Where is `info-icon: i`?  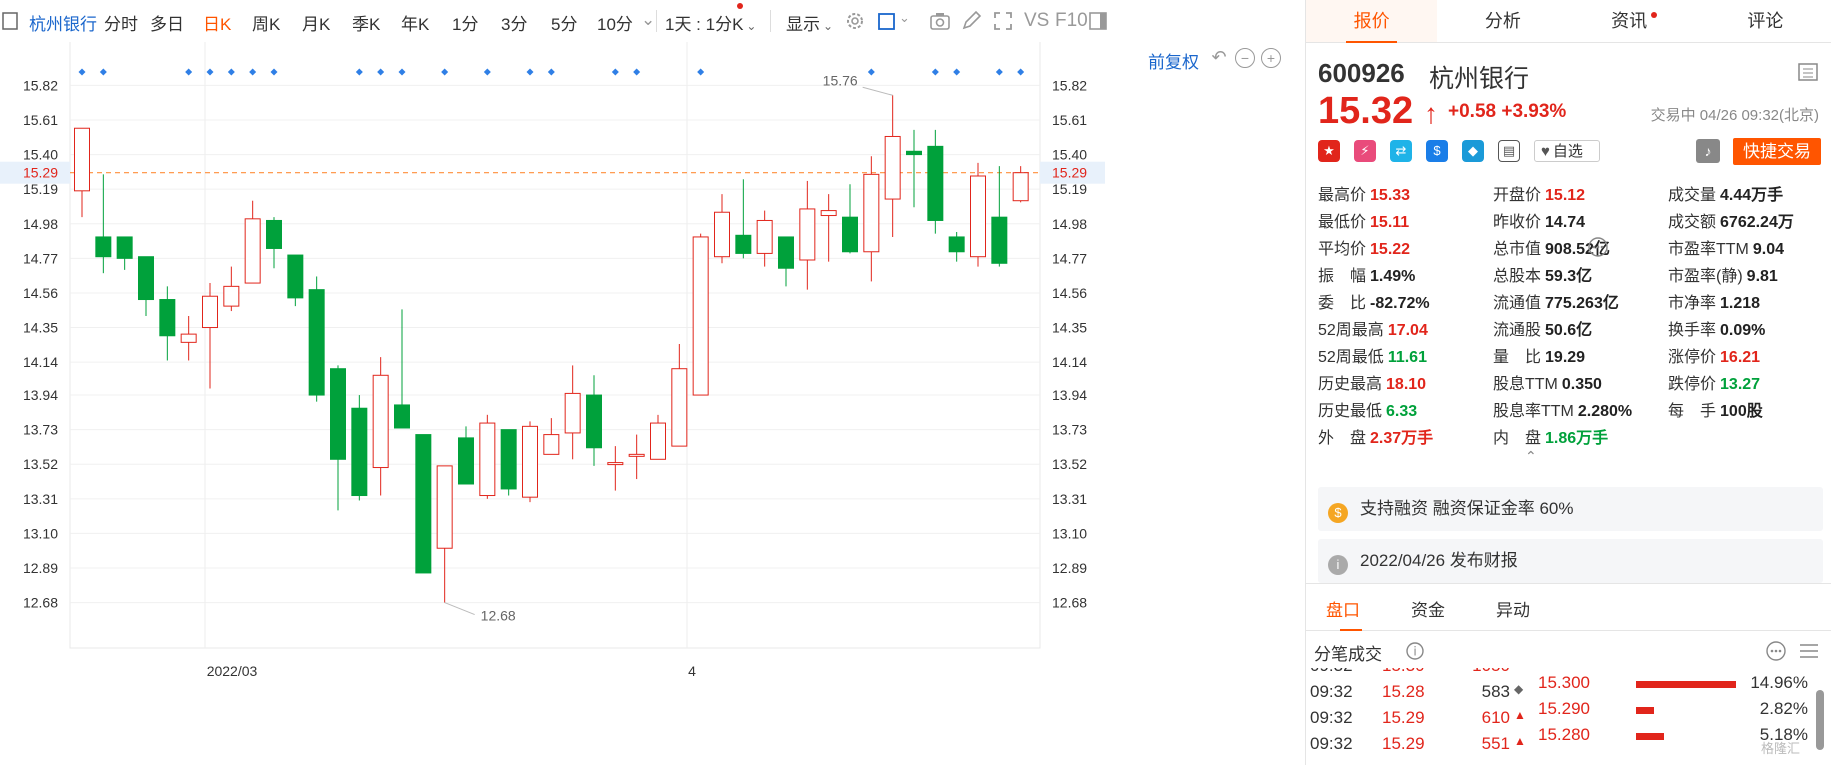
info-icon: i is located at coordinates (1415, 651).